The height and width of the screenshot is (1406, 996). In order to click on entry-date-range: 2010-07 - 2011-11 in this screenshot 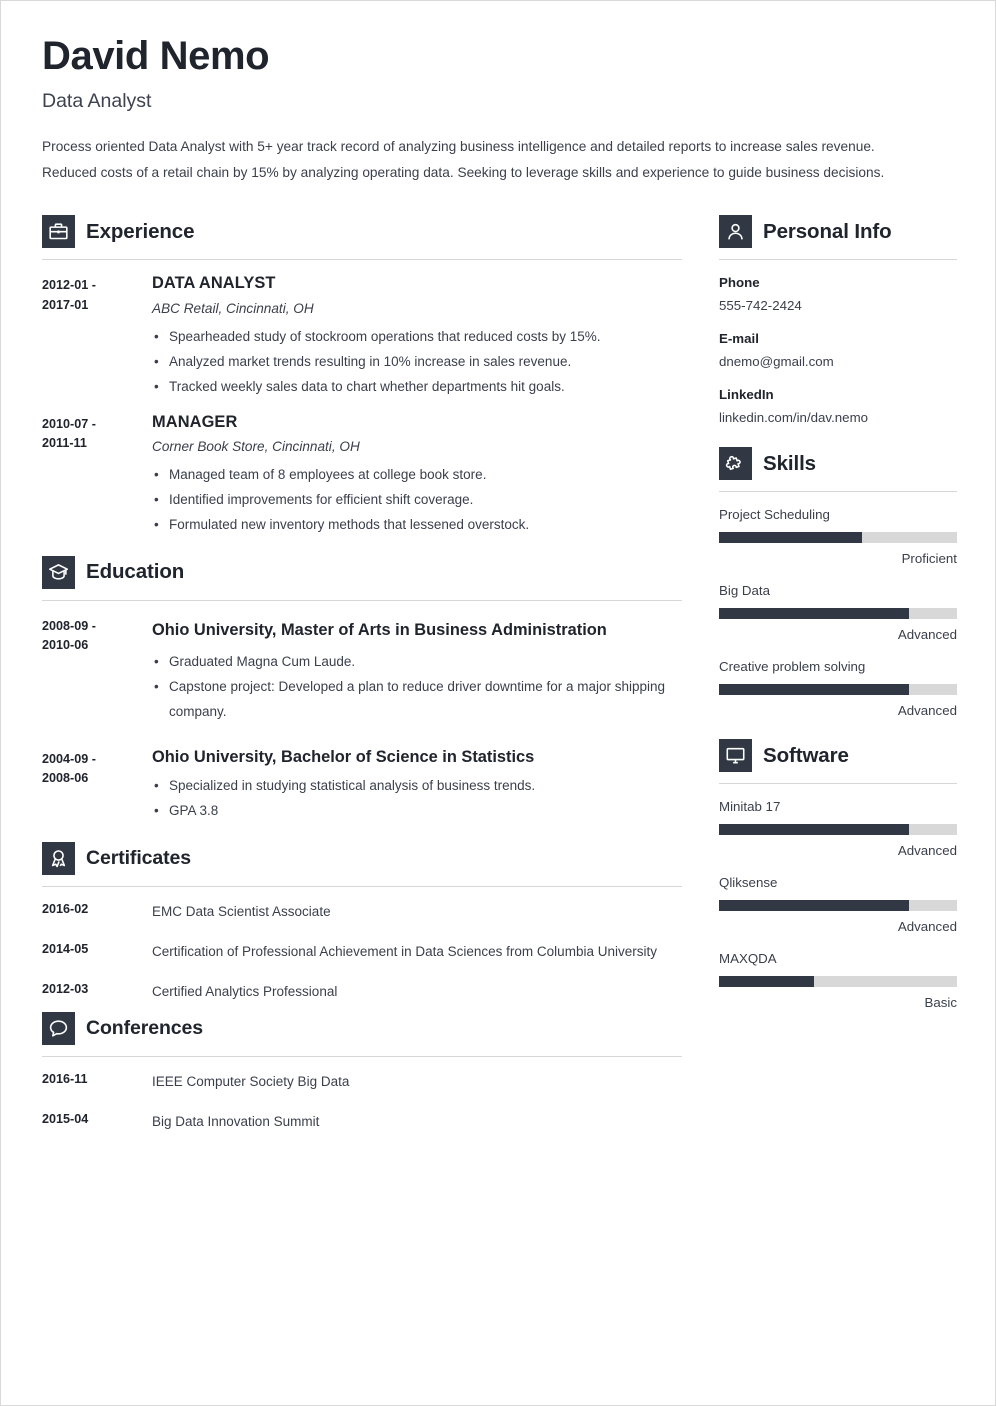, I will do `click(97, 474)`.